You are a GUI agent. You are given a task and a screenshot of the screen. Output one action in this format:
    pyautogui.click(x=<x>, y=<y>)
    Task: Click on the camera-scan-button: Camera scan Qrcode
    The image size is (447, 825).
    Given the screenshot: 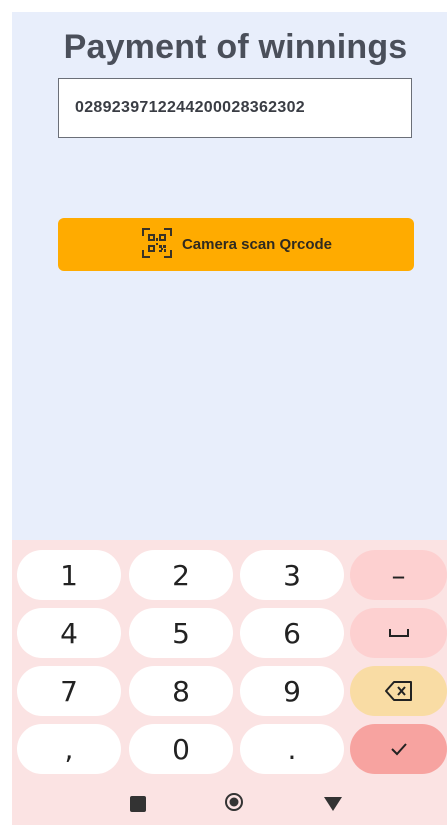 What is the action you would take?
    pyautogui.click(x=236, y=244)
    